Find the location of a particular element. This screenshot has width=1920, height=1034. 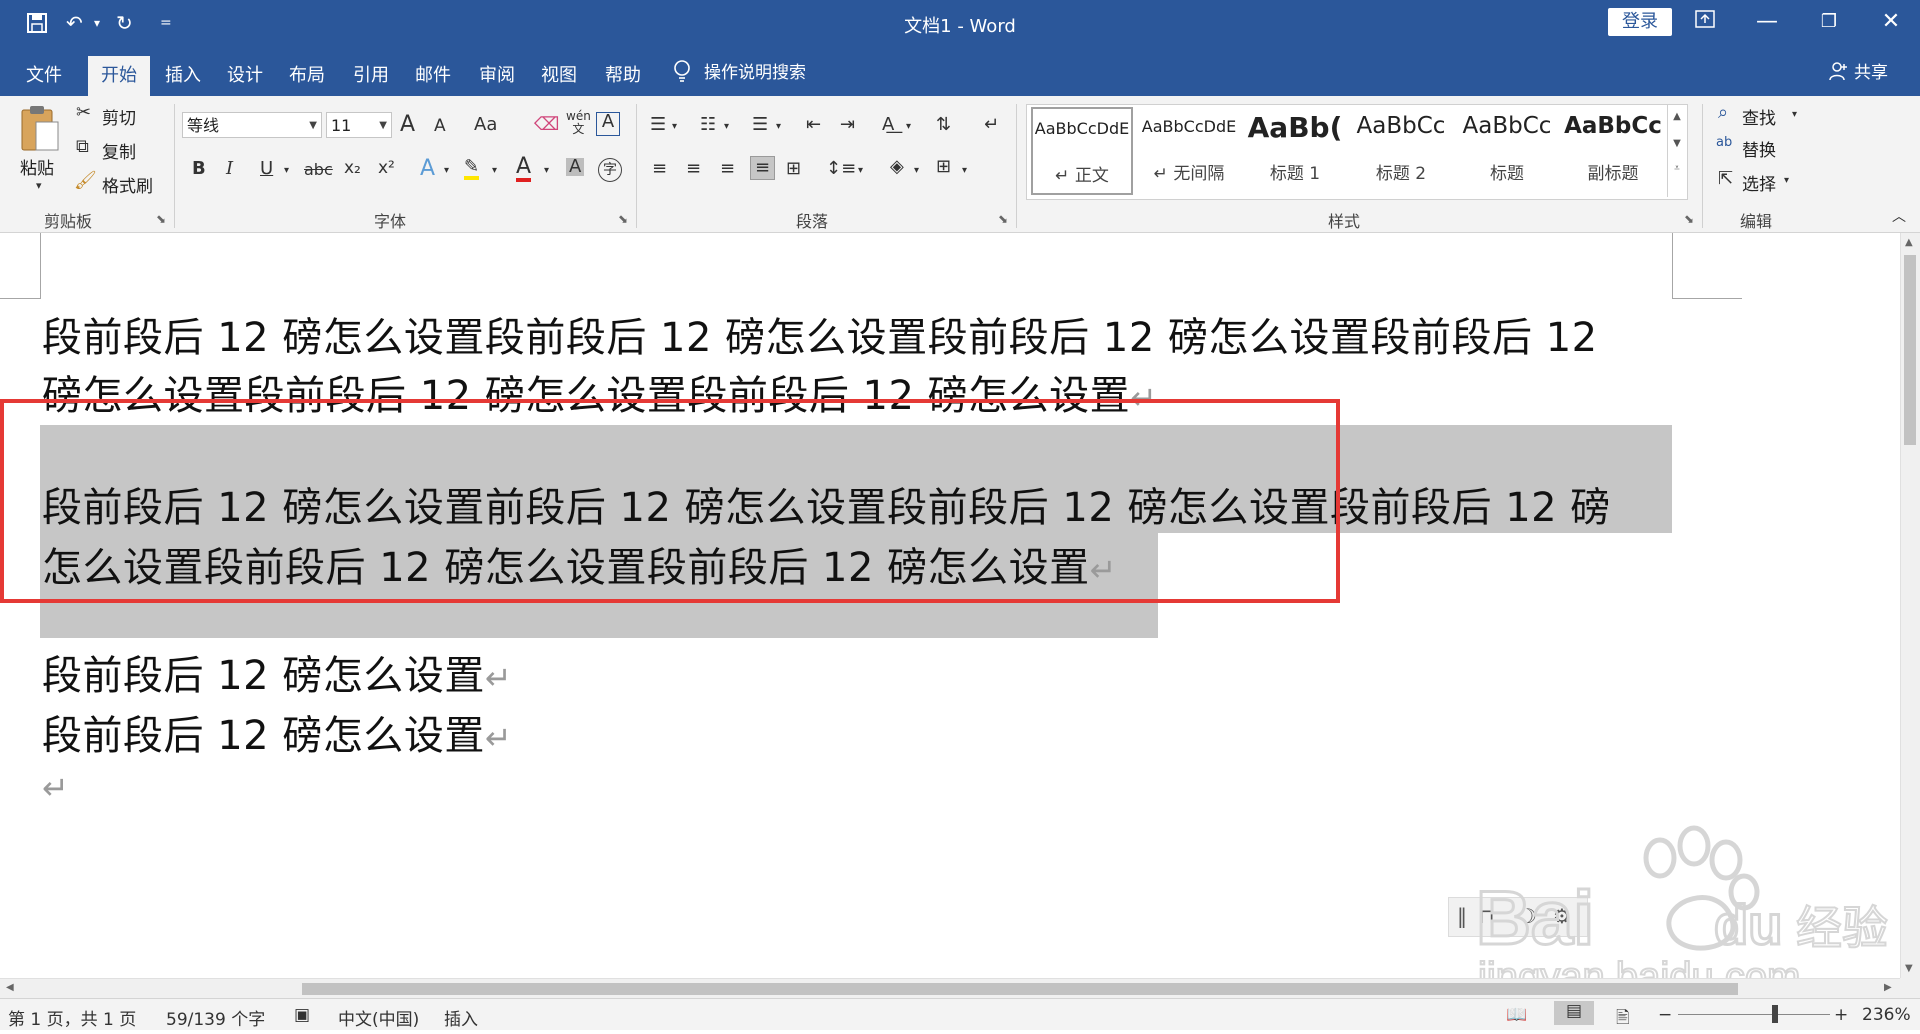

shading-dropdown-icon: ▾ is located at coordinates (916, 171).